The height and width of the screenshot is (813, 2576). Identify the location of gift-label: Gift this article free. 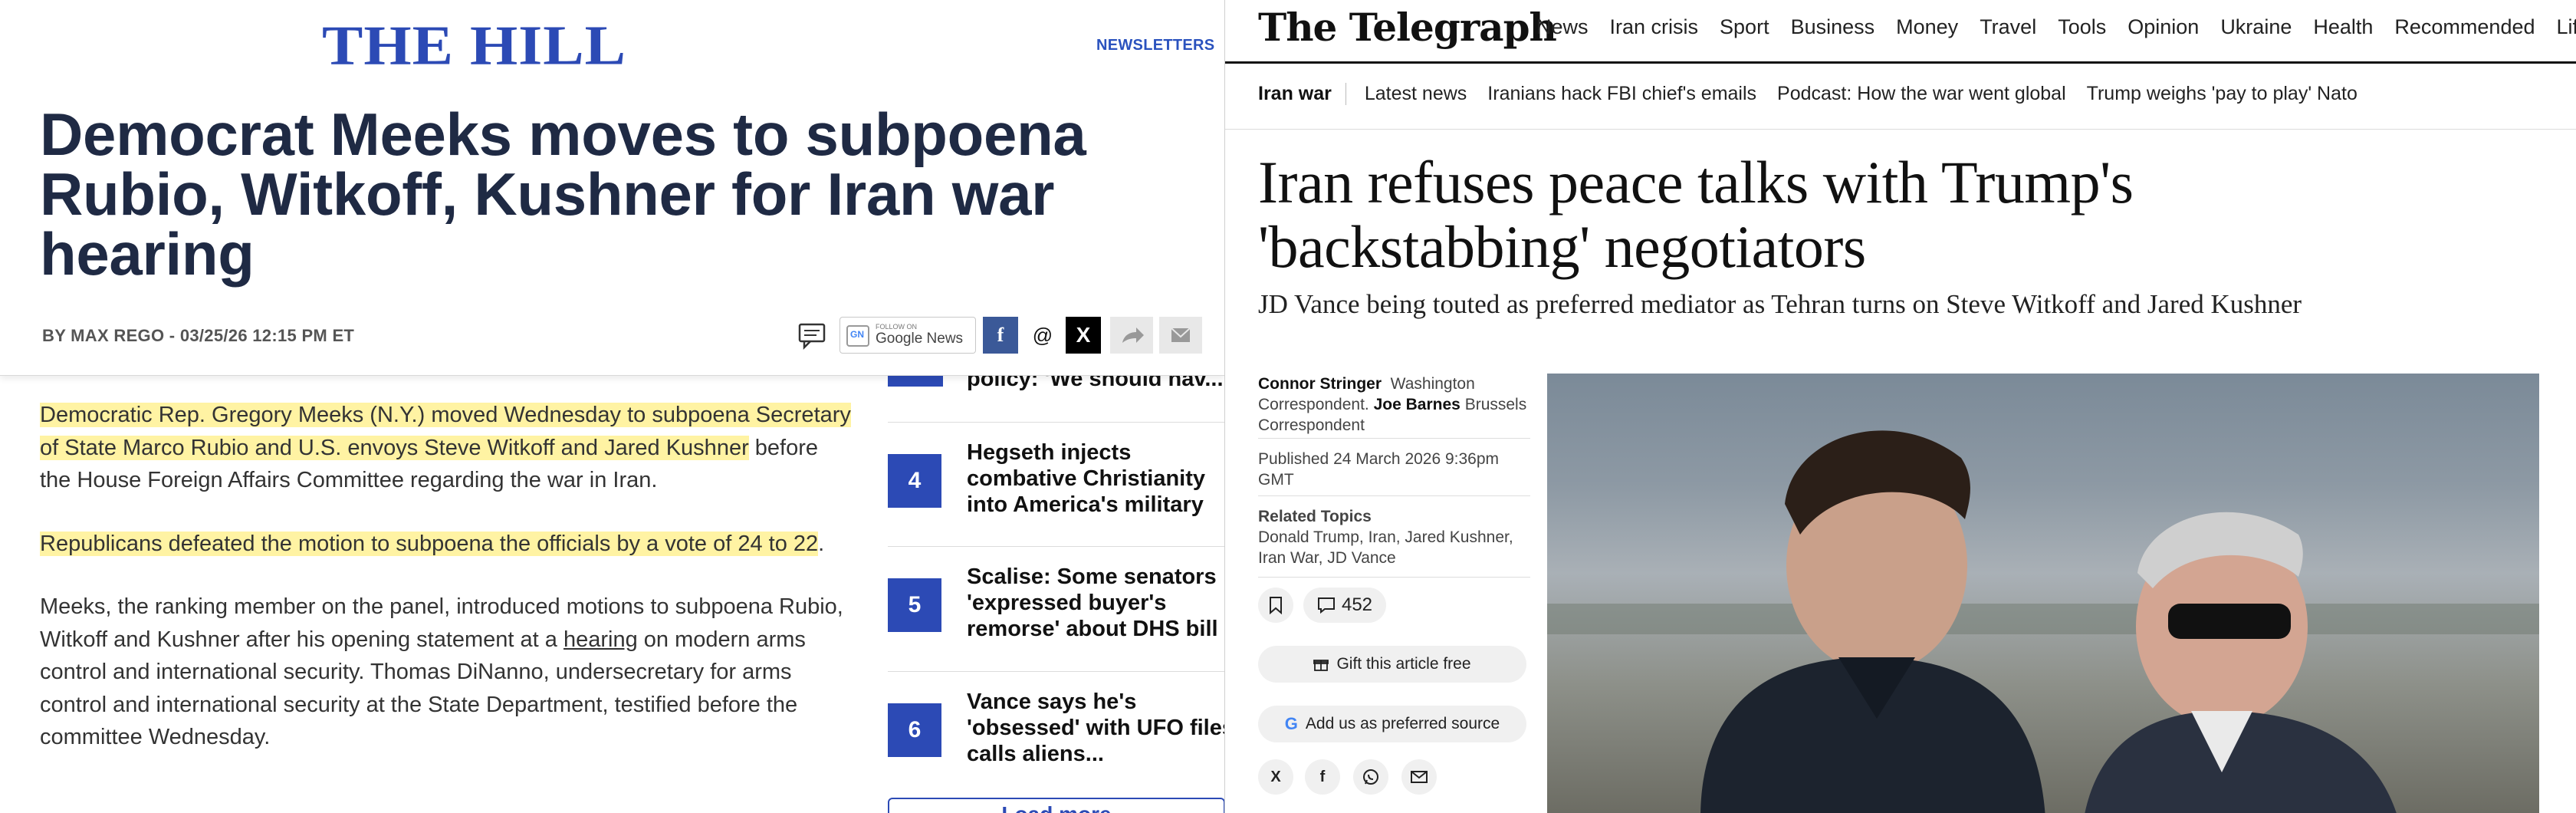
(1403, 664).